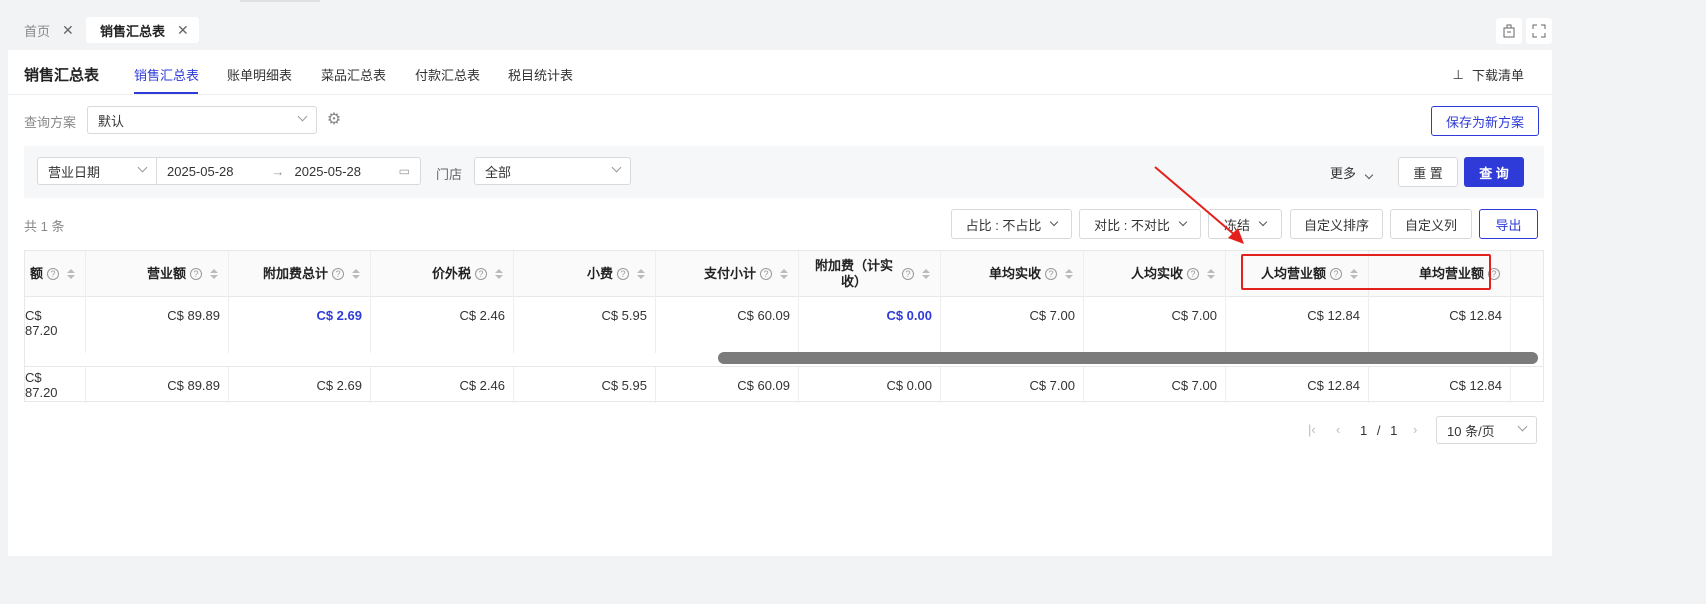 This screenshot has width=1706, height=604. Describe the element at coordinates (1508, 224) in the screenshot. I see `export-button: 导出` at that location.